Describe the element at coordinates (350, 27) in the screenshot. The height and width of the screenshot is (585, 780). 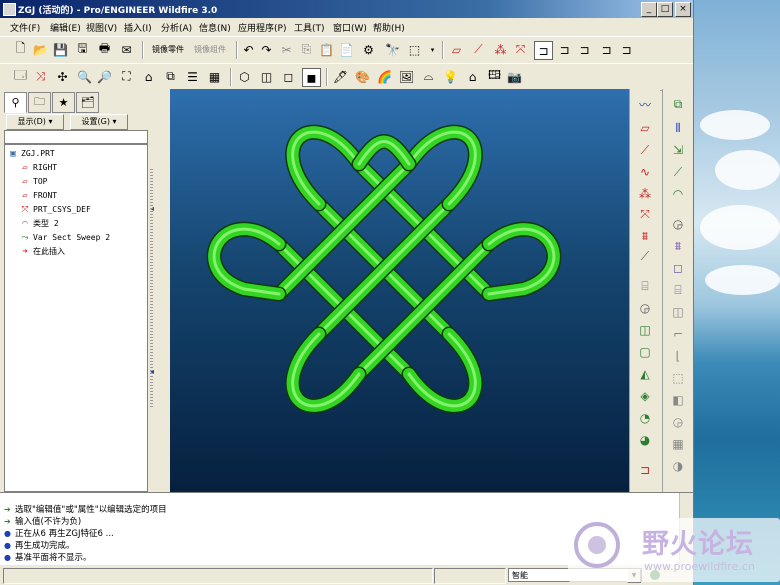
I see `menu-window: 窗口(W)` at that location.